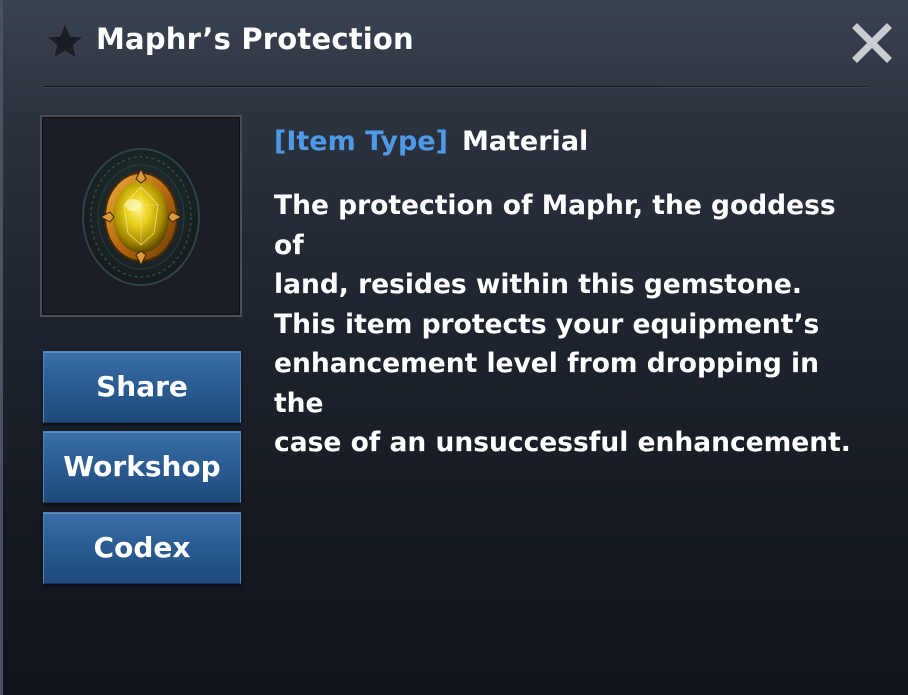  What do you see at coordinates (538, 284) in the screenshot?
I see `description-line: land, resides within this gemstone.` at bounding box center [538, 284].